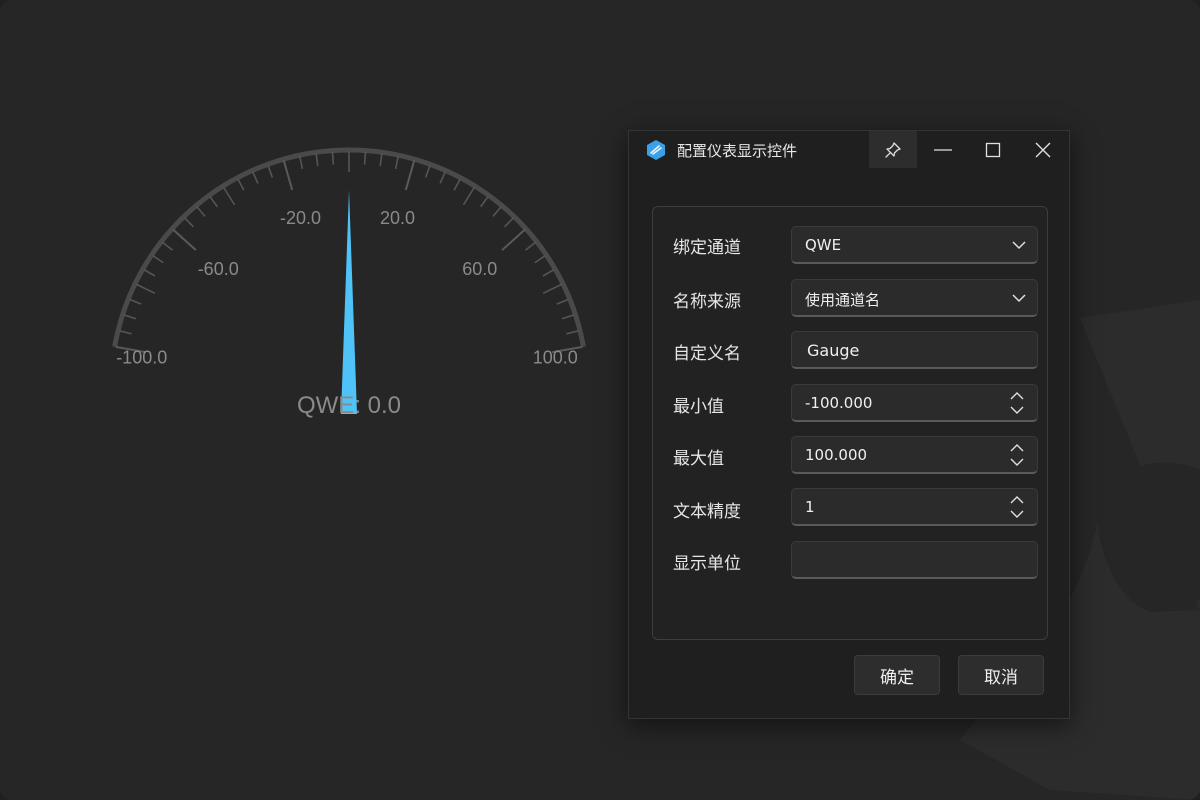 The width and height of the screenshot is (1200, 800). Describe the element at coordinates (843, 300) in the screenshot. I see `name-source-select-value: 使用通道名` at that location.